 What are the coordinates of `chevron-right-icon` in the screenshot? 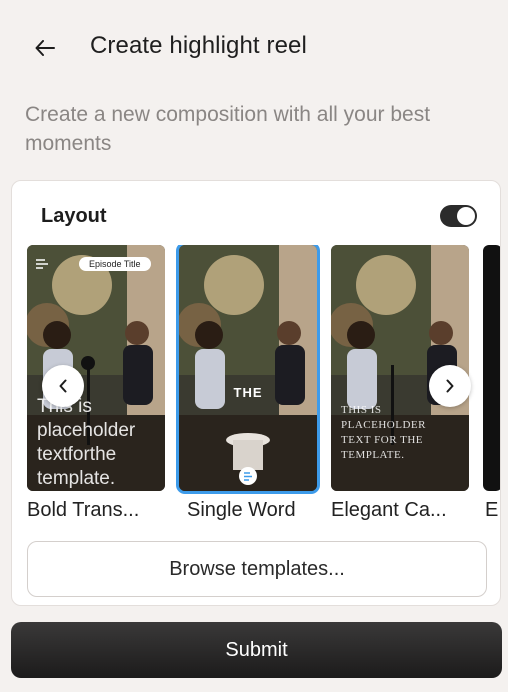 It's located at (450, 386).